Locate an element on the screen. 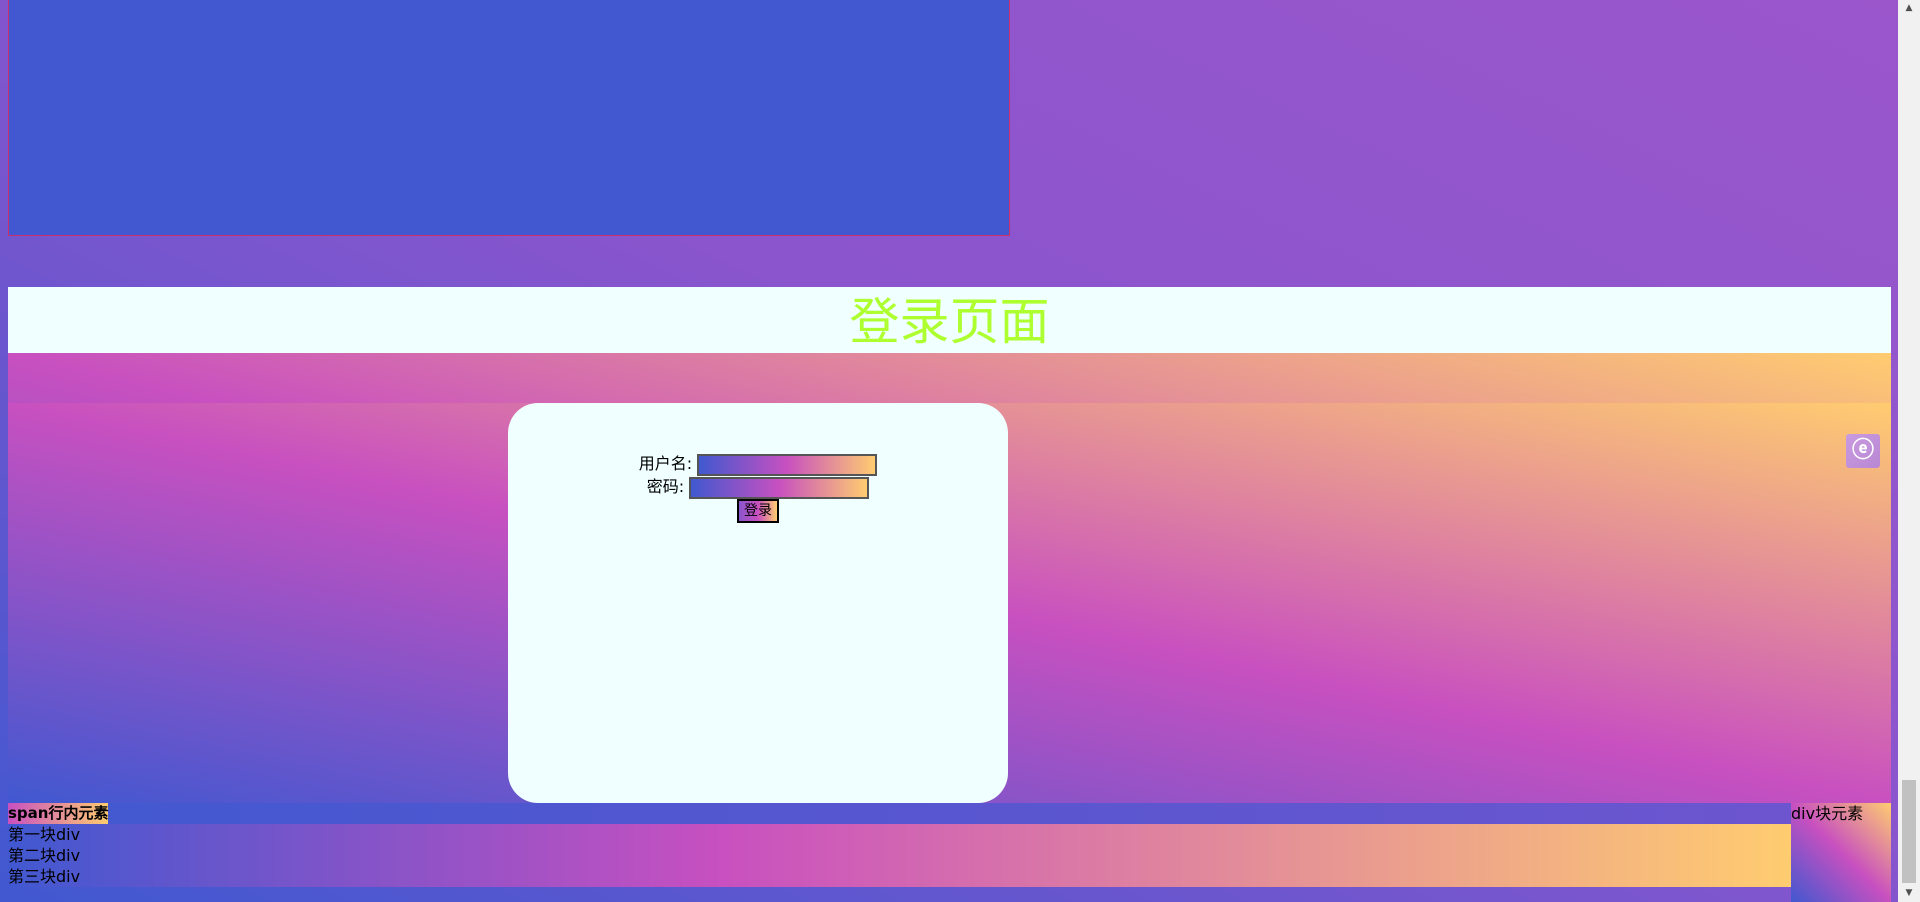 The height and width of the screenshot is (902, 1920). password-input is located at coordinates (779, 487).